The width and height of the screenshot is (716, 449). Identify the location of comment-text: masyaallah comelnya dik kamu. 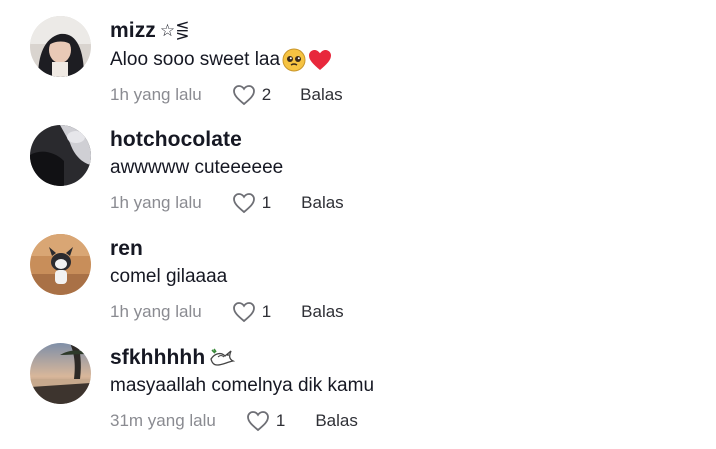
(242, 386).